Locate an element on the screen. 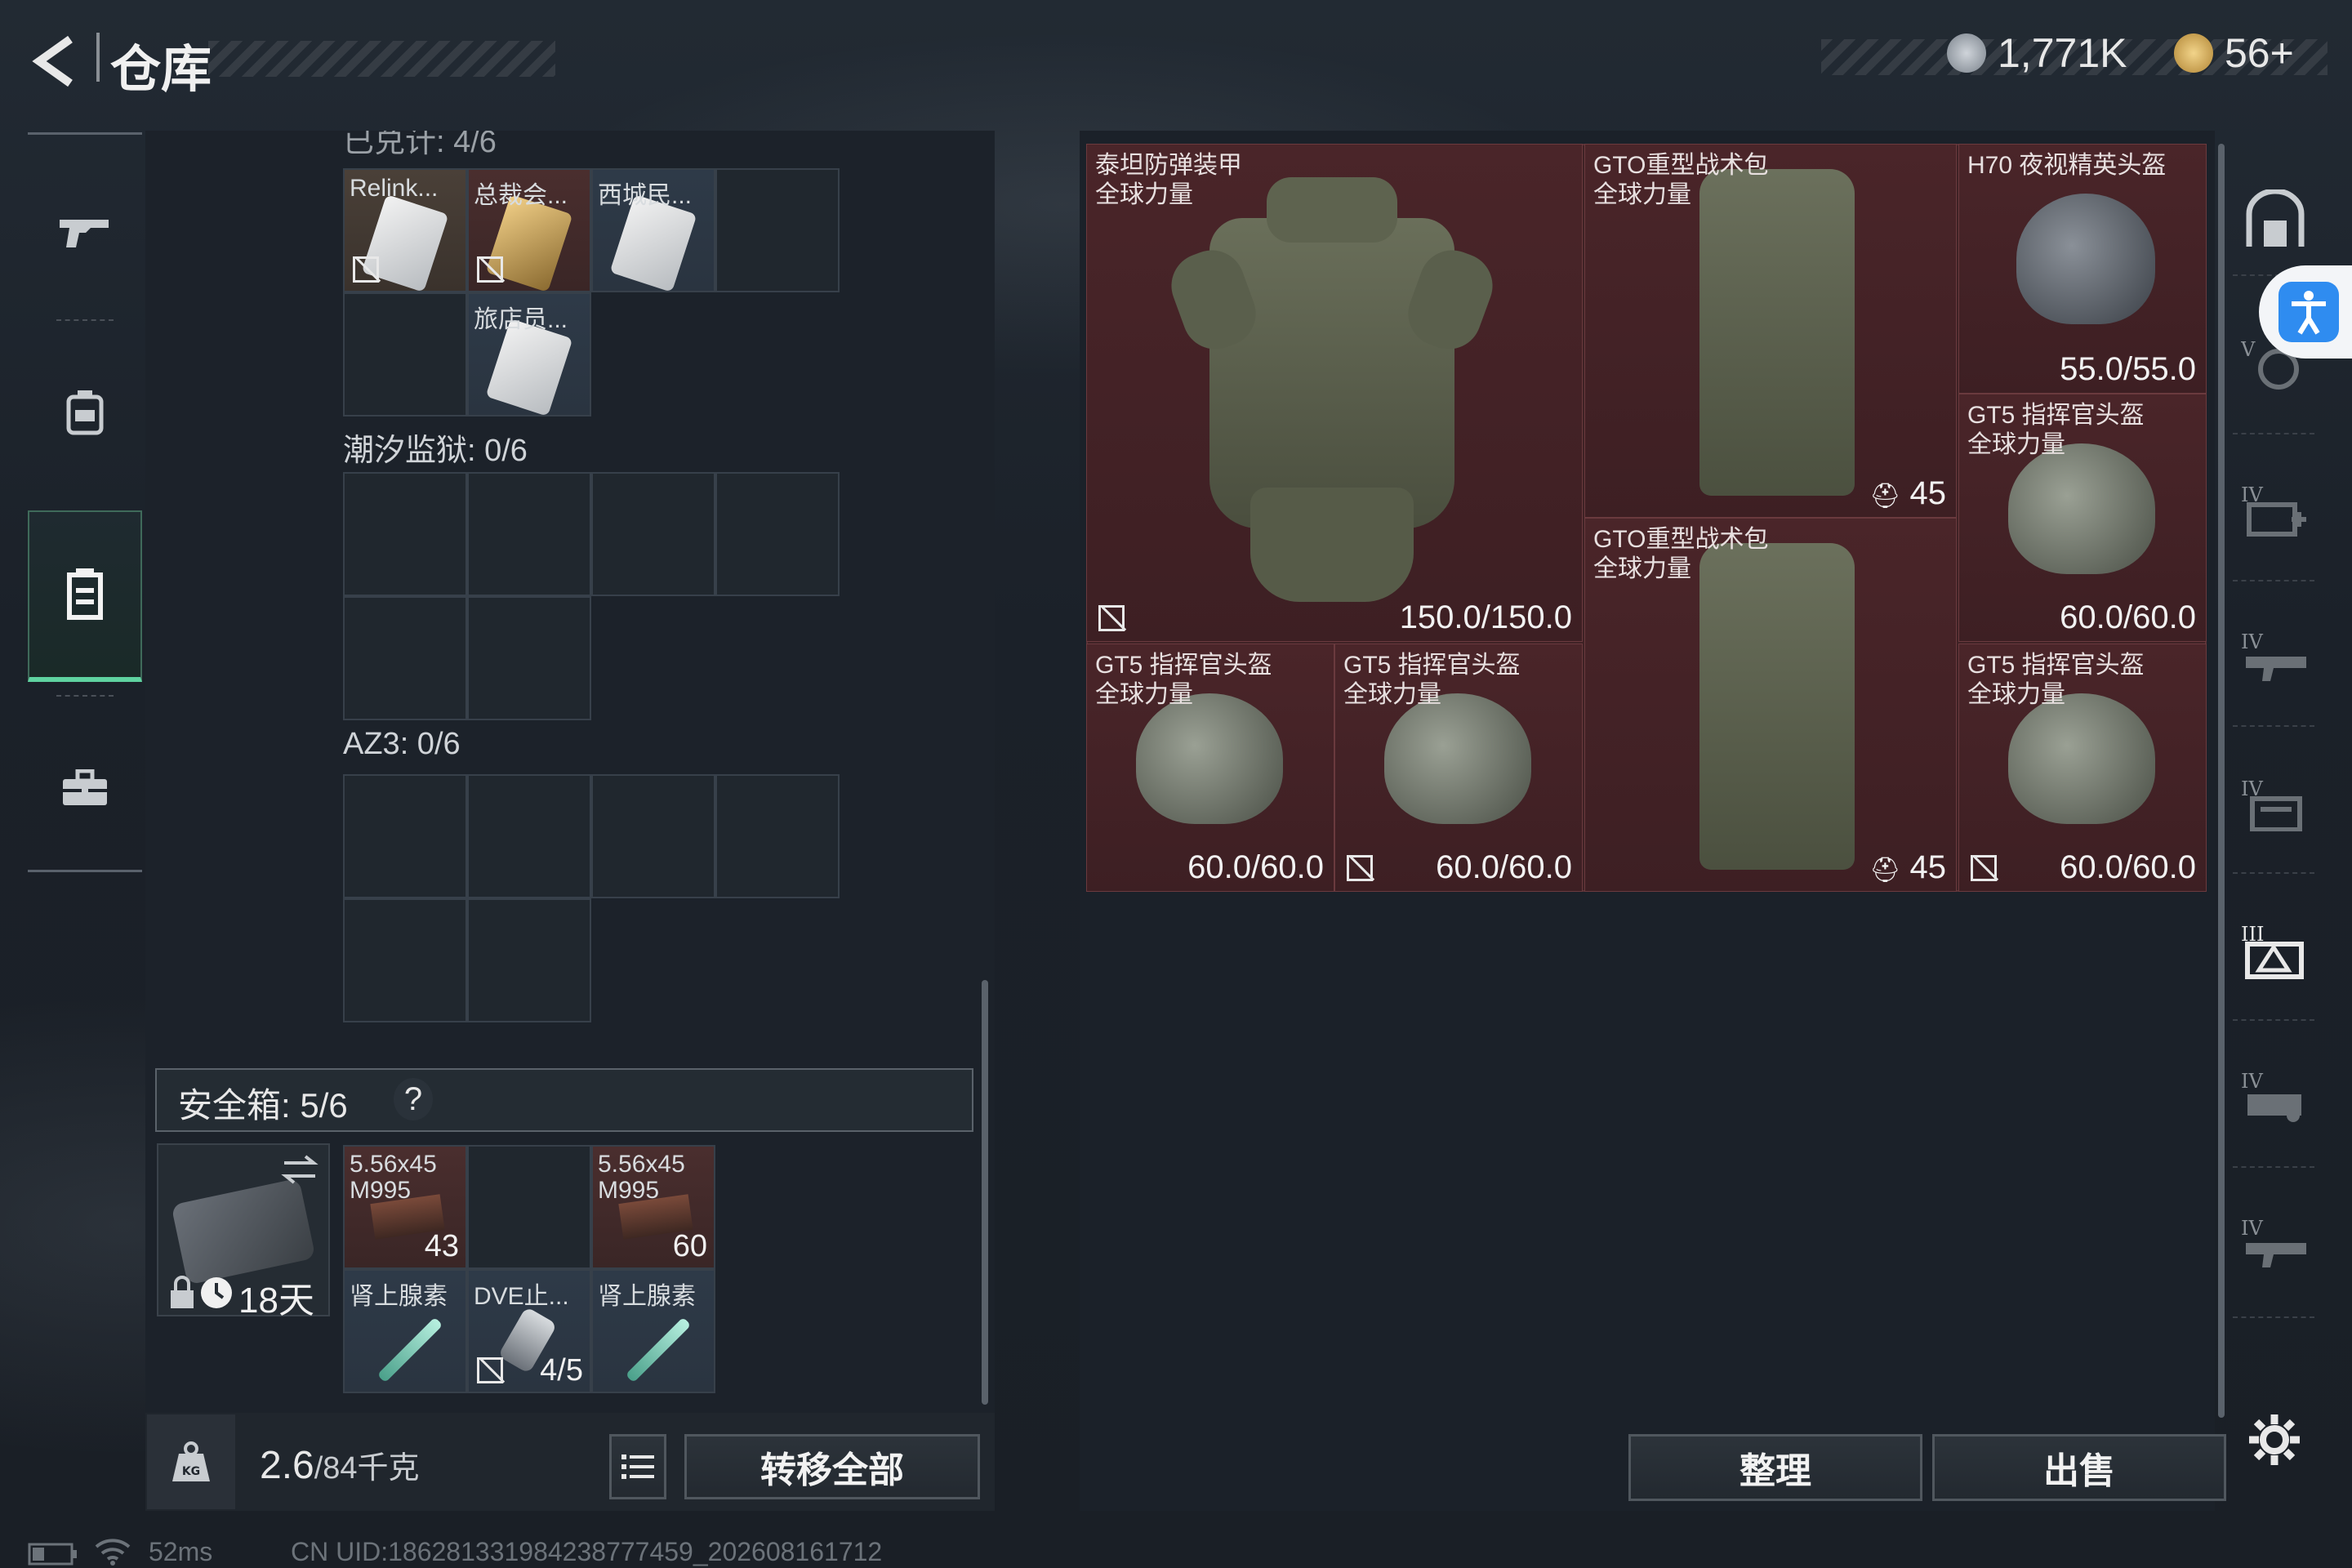 The width and height of the screenshot is (2352, 1568). transfer-all-button: 转移全部 is located at coordinates (832, 1466).